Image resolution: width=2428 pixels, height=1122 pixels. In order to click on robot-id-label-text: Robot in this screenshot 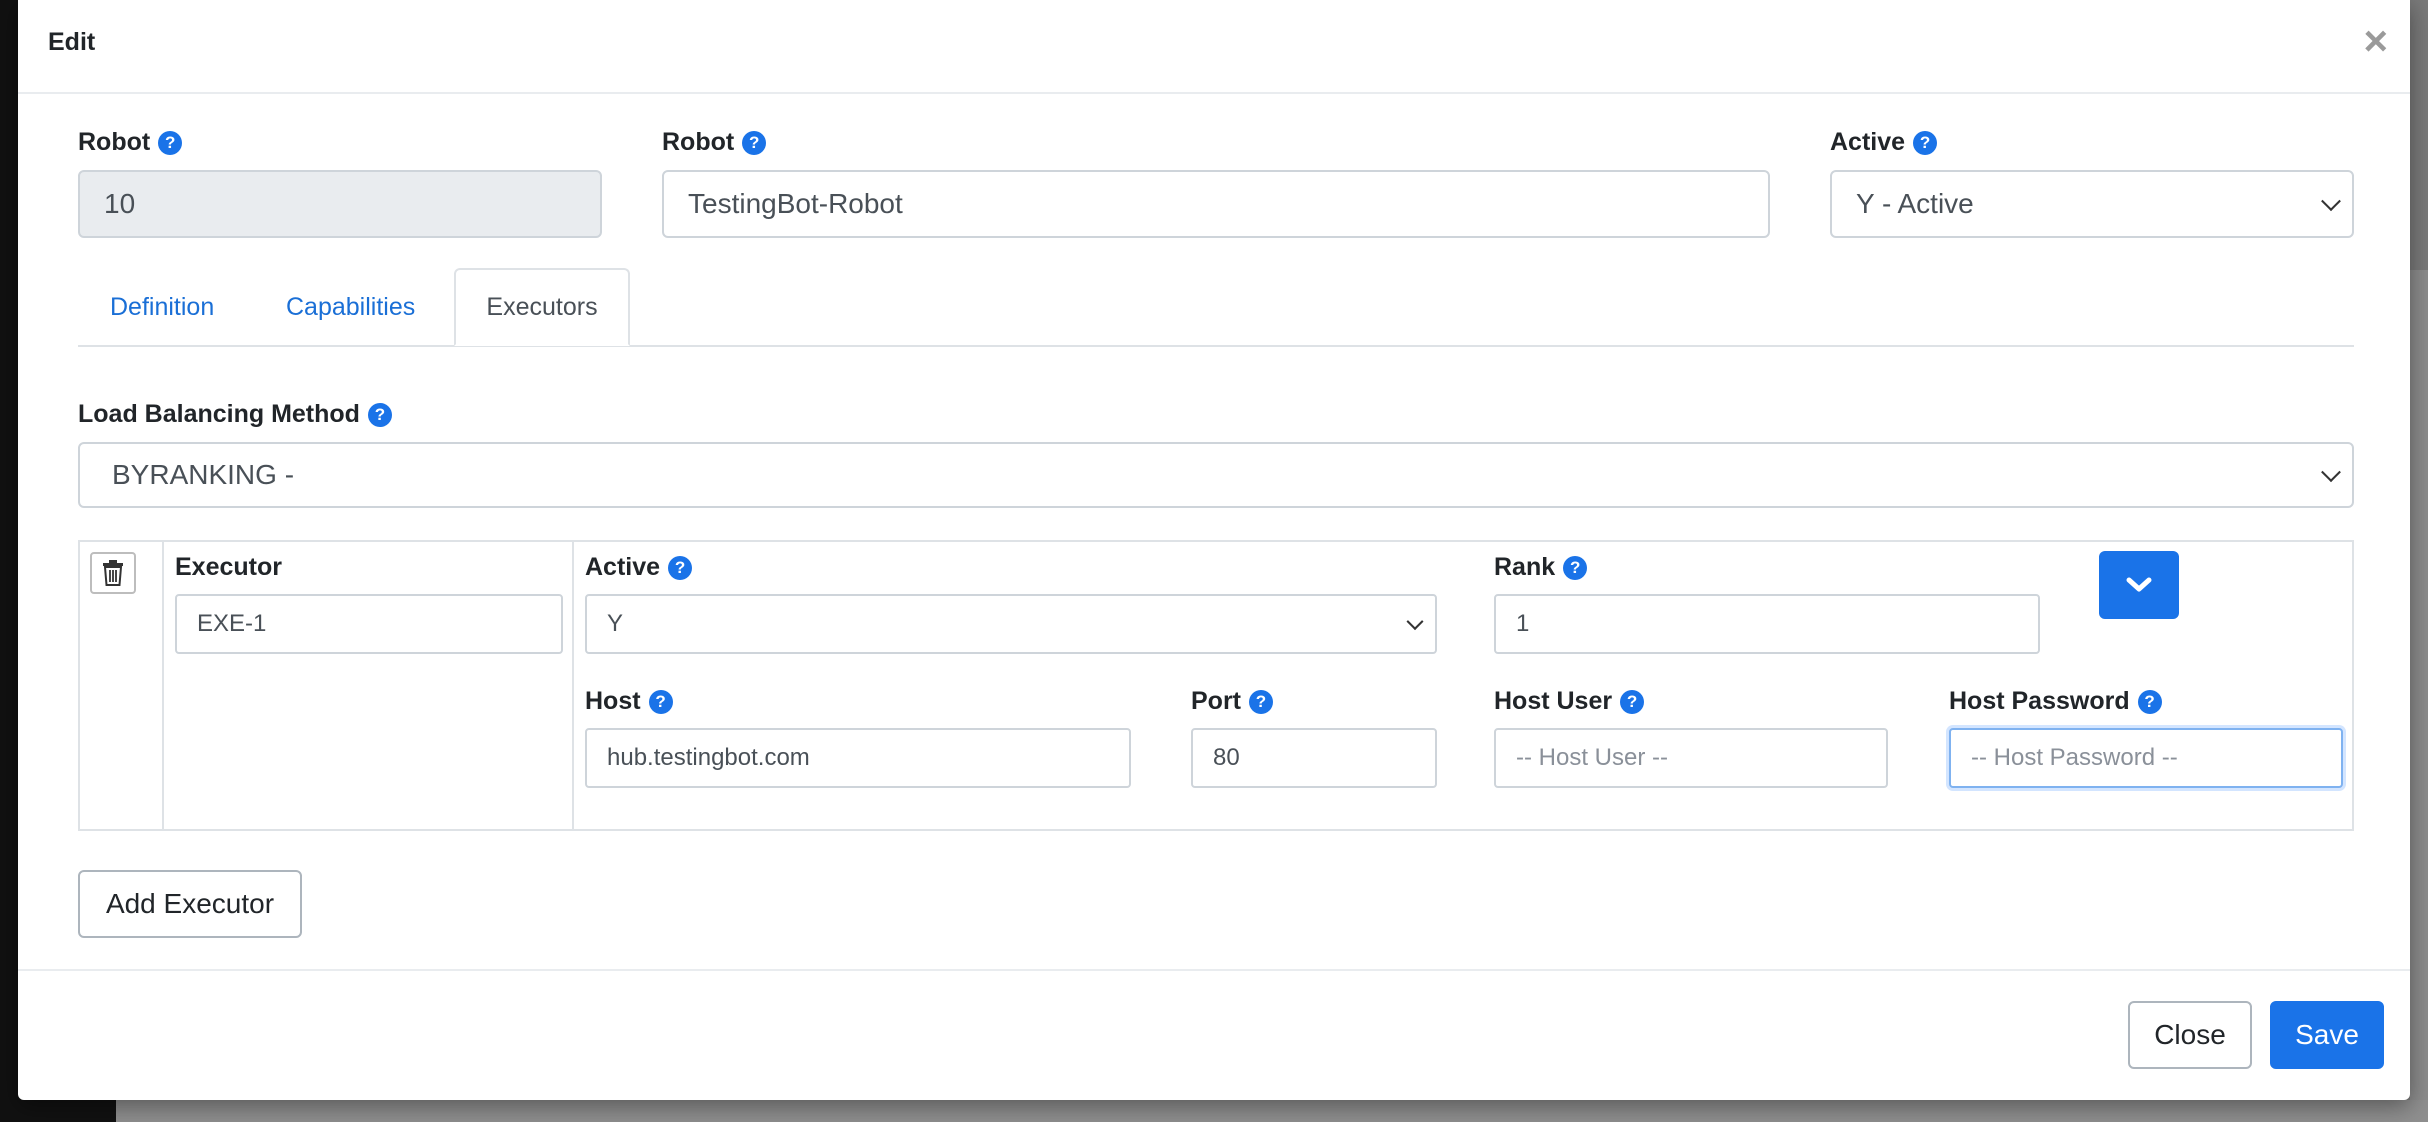, I will do `click(114, 142)`.